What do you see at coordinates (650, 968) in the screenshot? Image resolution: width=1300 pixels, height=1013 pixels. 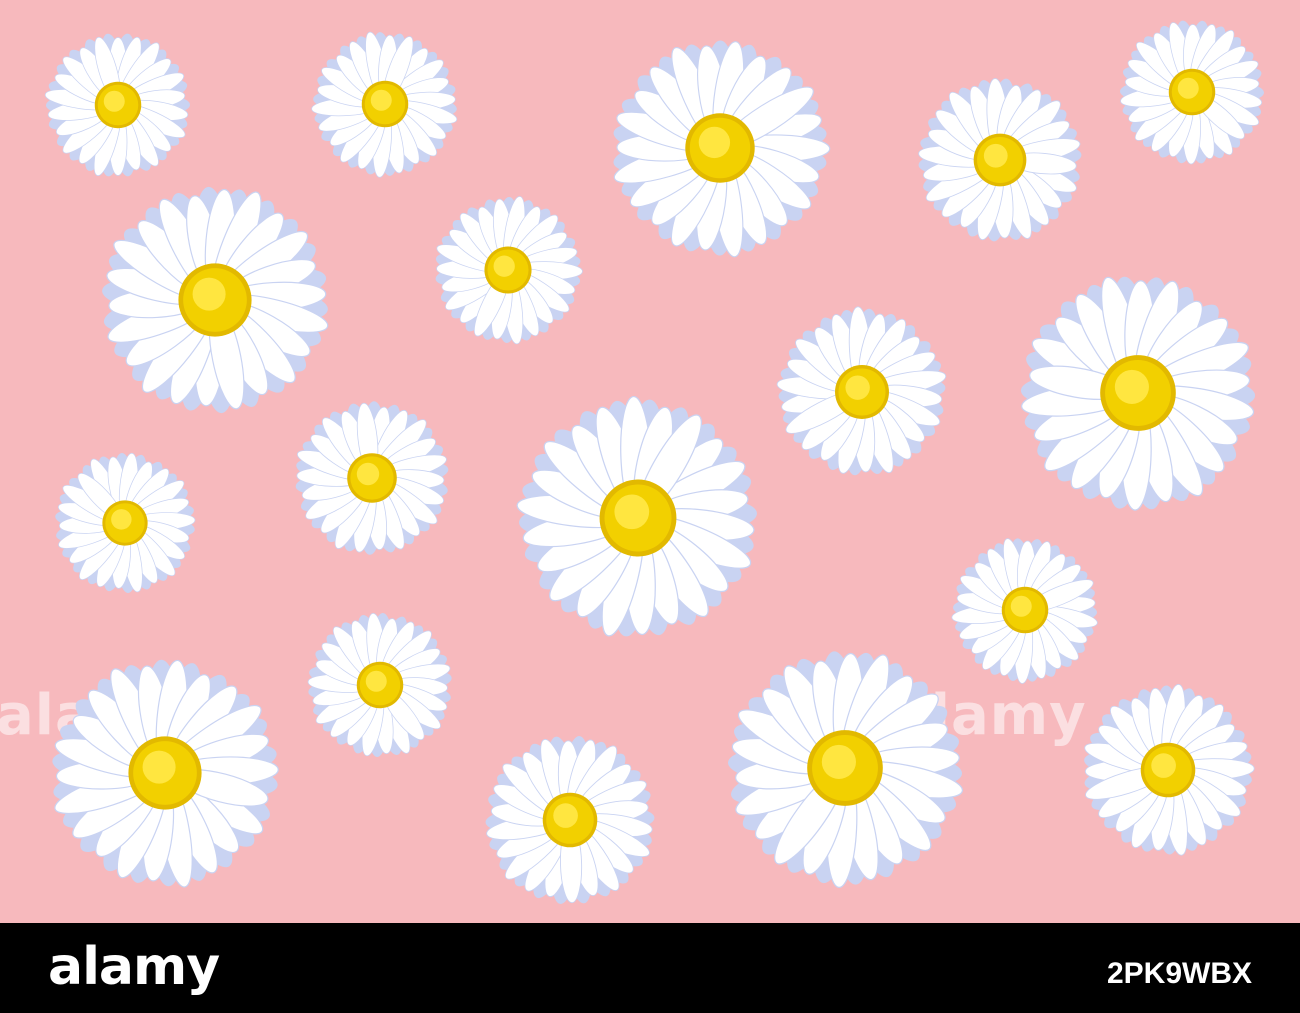 I see `footer-bar: alamy 2PK9WBX` at bounding box center [650, 968].